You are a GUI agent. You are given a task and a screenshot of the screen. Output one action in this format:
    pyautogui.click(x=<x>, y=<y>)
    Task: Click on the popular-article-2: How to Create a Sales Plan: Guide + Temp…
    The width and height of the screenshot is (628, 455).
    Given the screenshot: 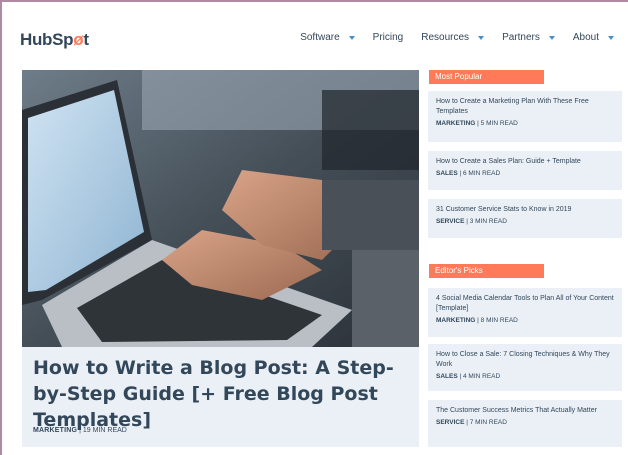 What is the action you would take?
    pyautogui.click(x=525, y=170)
    